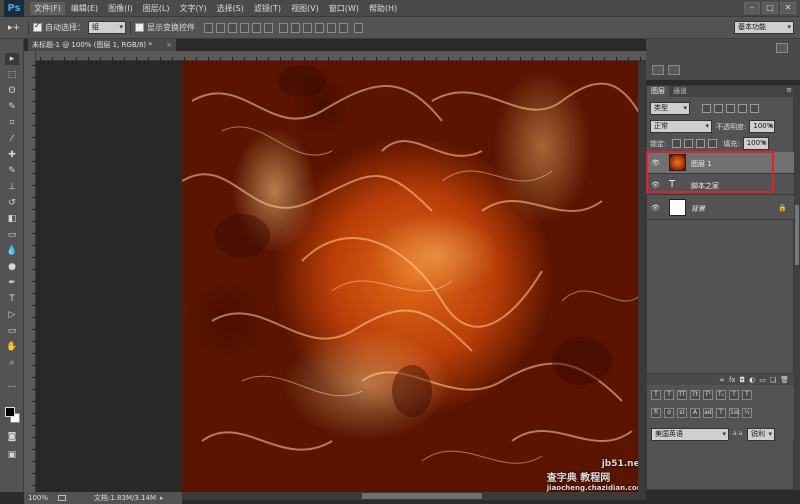  What do you see at coordinates (658, 70) in the screenshot?
I see `history-panel-icon` at bounding box center [658, 70].